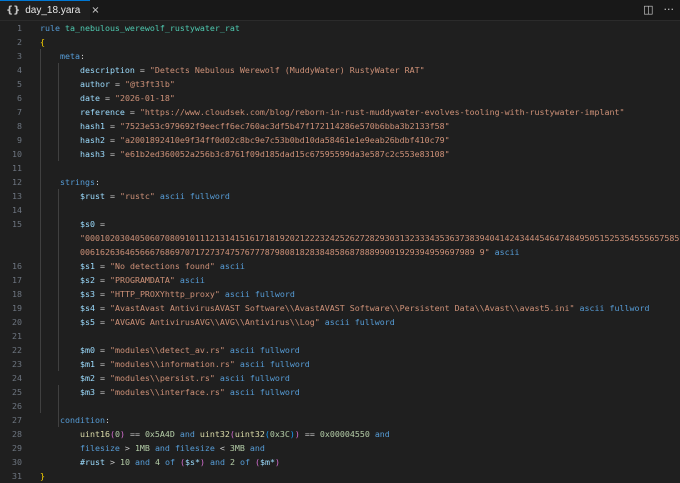 Image resolution: width=680 pixels, height=483 pixels. I want to click on code-text: $rust = "rustc" ascii fullword, so click(154, 196).